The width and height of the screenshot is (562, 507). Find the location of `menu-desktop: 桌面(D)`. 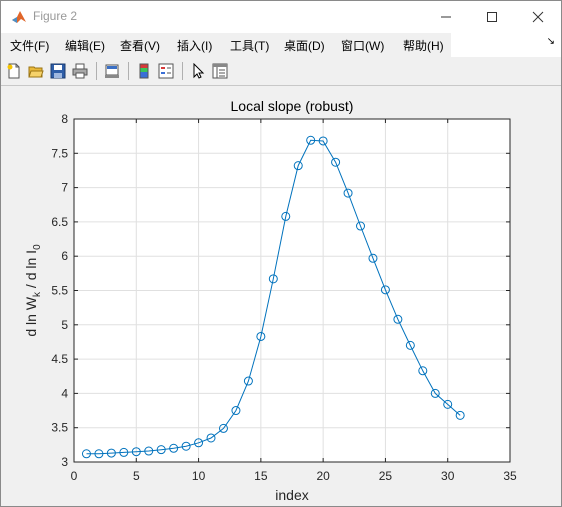

menu-desktop: 桌面(D) is located at coordinates (304, 45).